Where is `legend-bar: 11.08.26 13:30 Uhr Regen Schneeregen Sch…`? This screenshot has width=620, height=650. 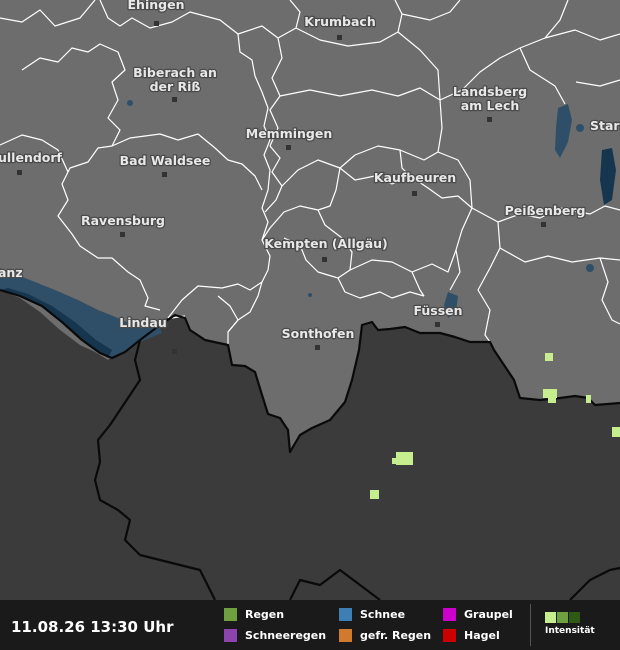 legend-bar: 11.08.26 13:30 Uhr Regen Schneeregen Sch… is located at coordinates (310, 625).